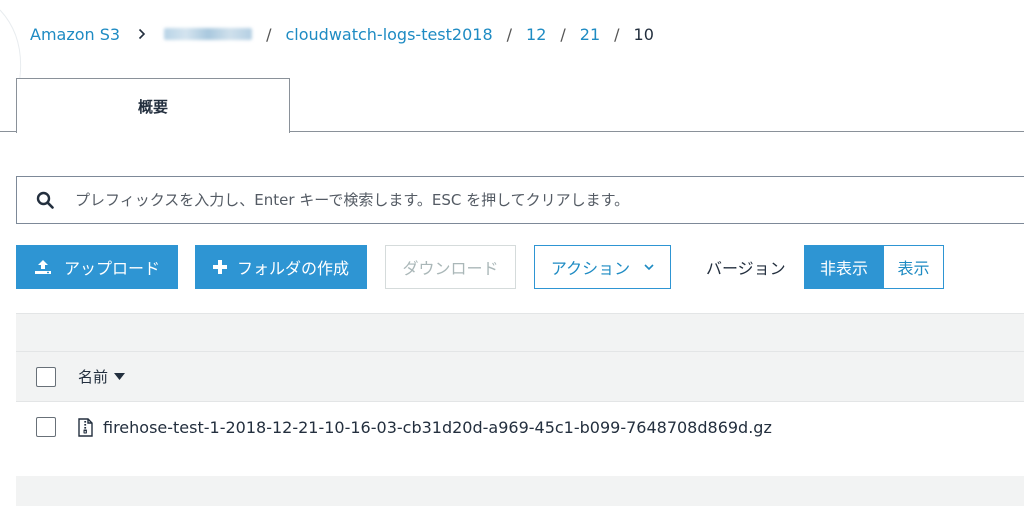 The image size is (1024, 506). What do you see at coordinates (643, 34) in the screenshot?
I see `breadcrumb-current: 10` at bounding box center [643, 34].